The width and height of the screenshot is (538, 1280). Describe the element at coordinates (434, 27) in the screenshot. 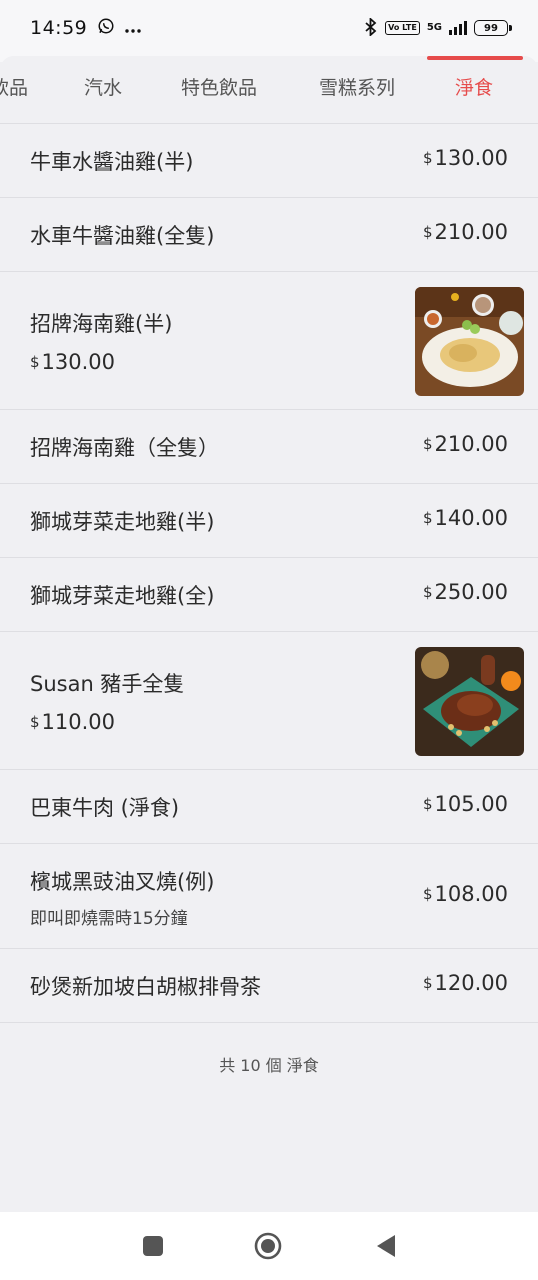

I see `network-type: 5G` at that location.